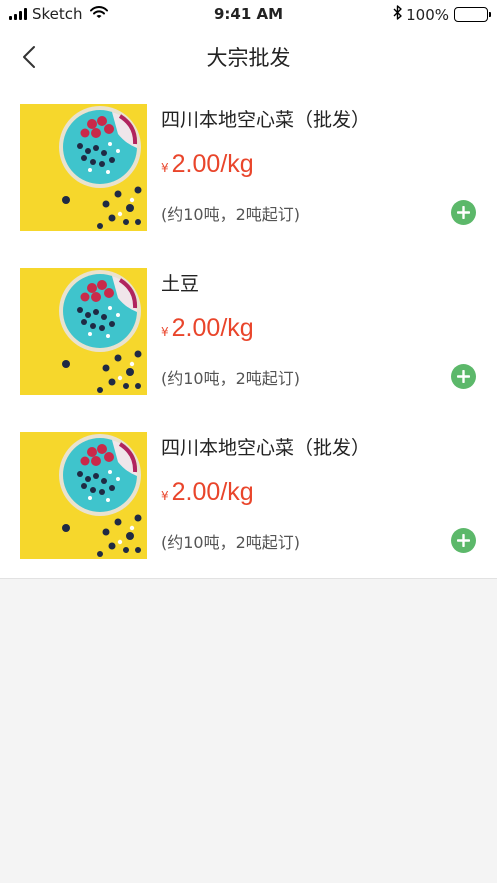 Image resolution: width=497 pixels, height=883 pixels. Describe the element at coordinates (397, 14) in the screenshot. I see `bluetooth-icon` at that location.